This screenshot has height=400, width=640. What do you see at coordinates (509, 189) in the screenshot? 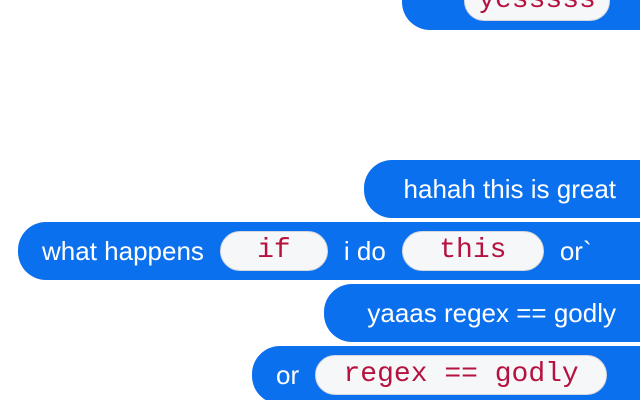
I see `message-text: hahah this is great` at bounding box center [509, 189].